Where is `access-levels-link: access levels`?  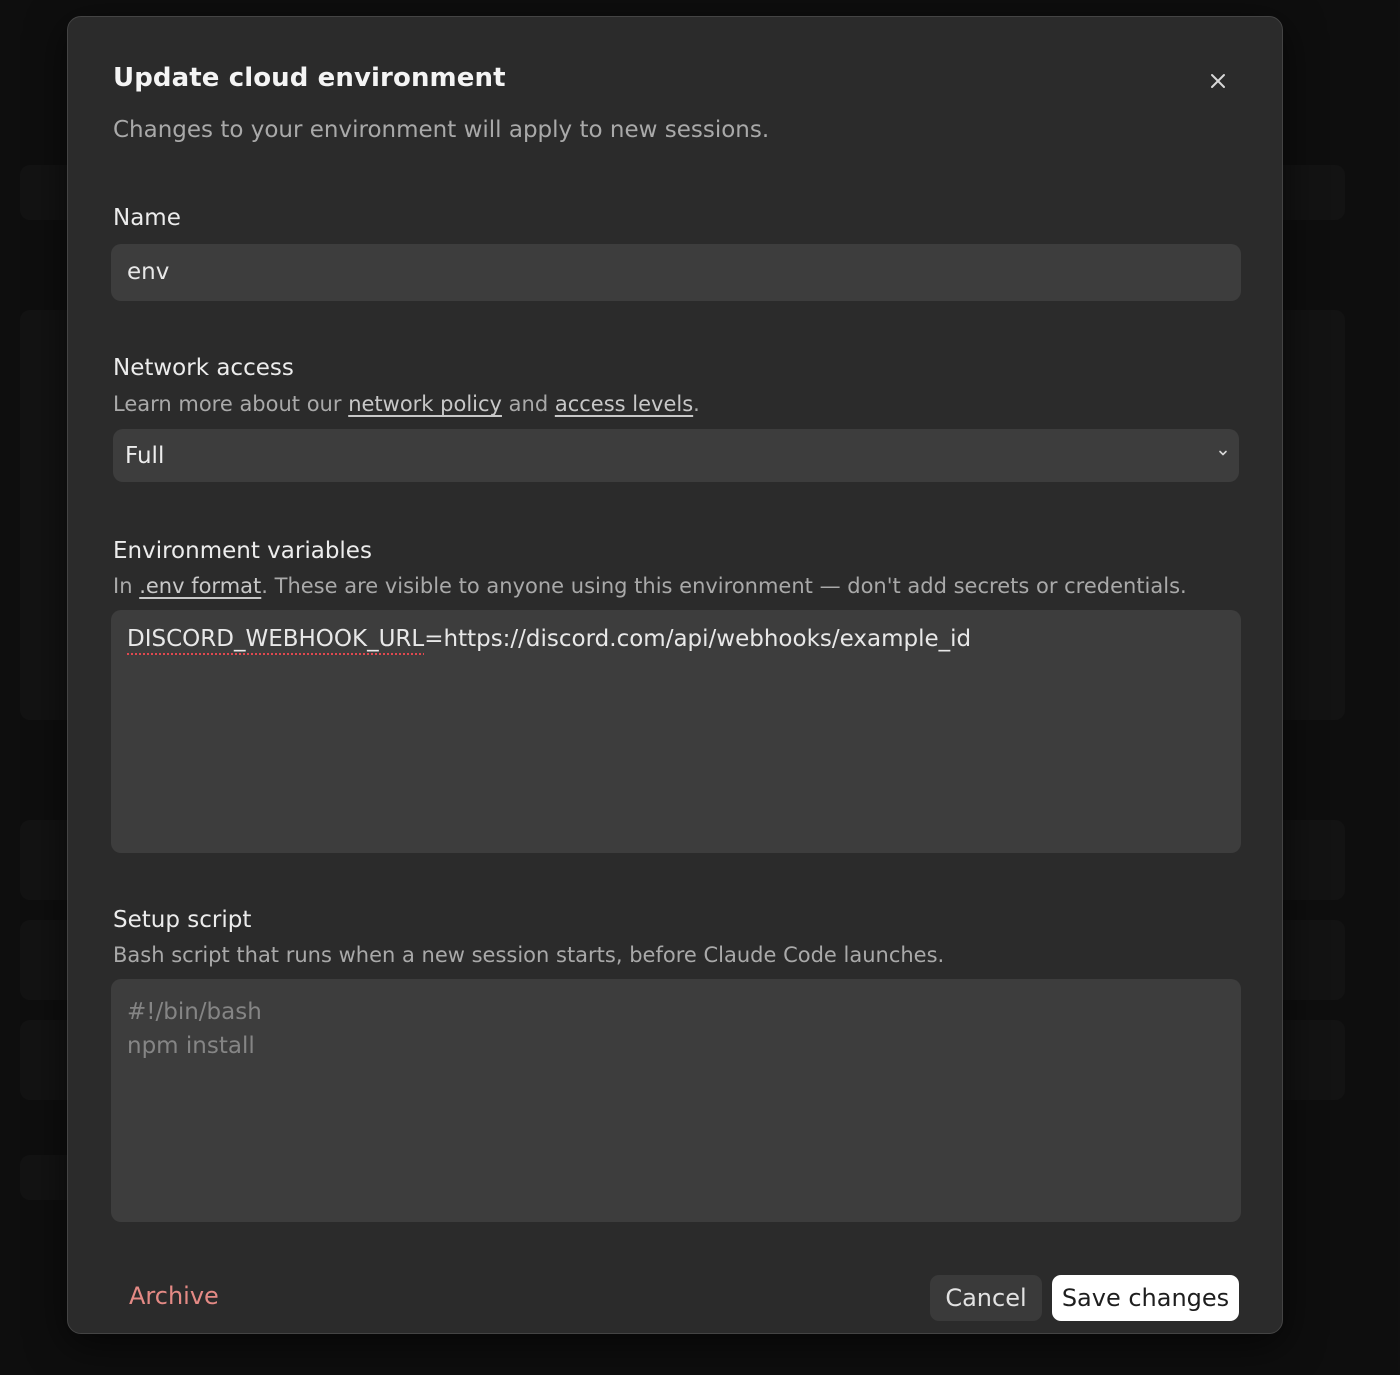 access-levels-link: access levels is located at coordinates (624, 404).